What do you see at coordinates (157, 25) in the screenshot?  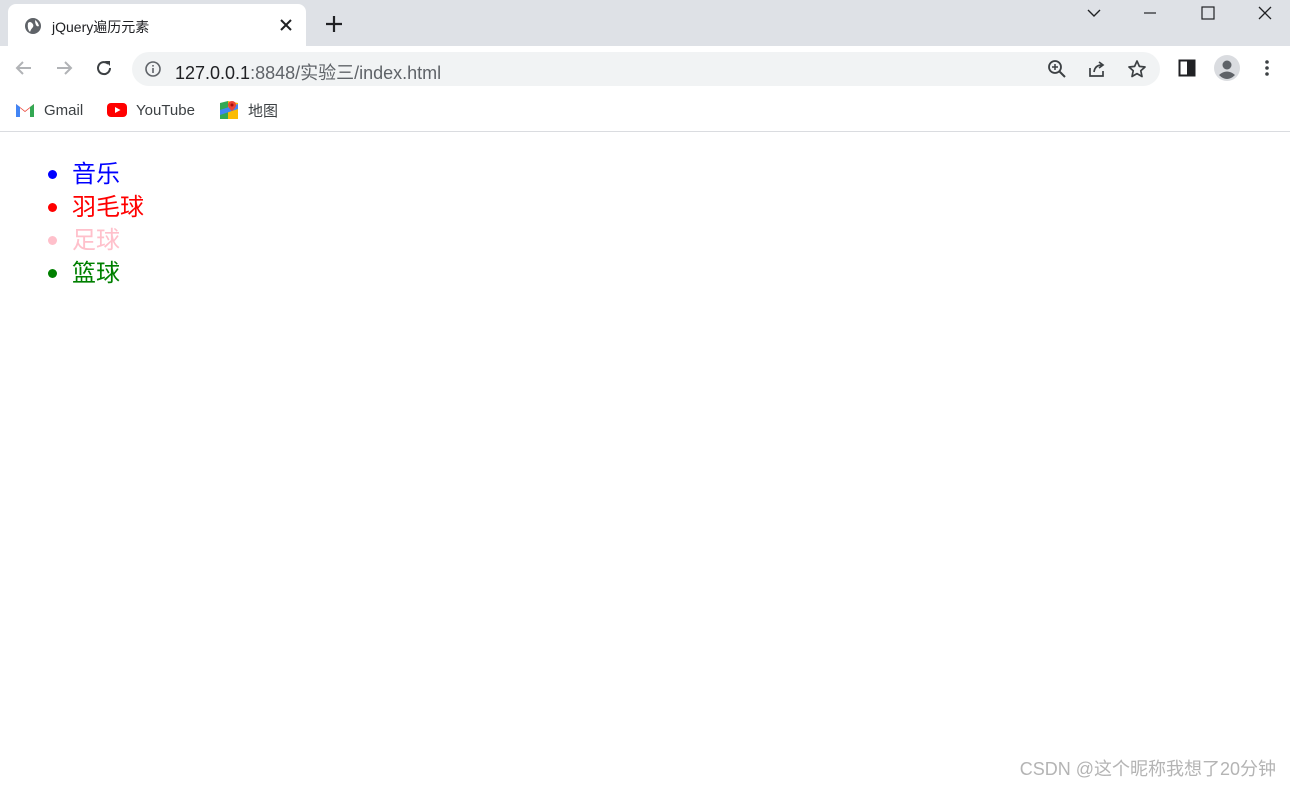 I see `browser-tab: jQuery遍历元素` at bounding box center [157, 25].